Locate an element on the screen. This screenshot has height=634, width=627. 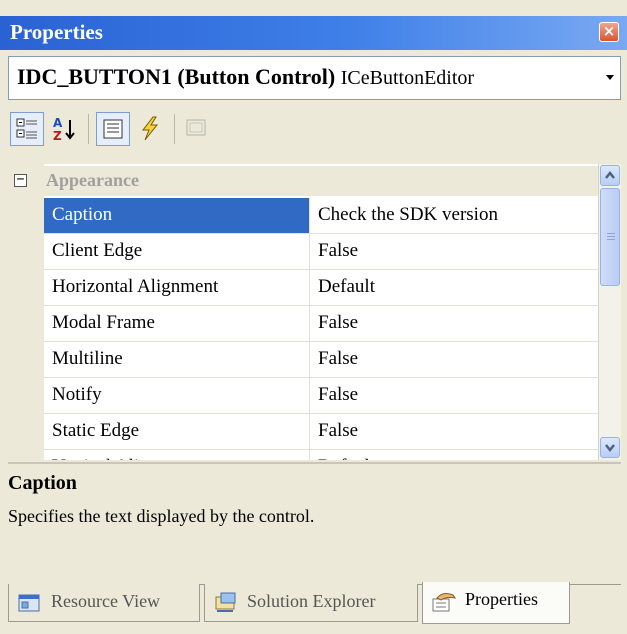
tab-label: Solution Explorer is located at coordinates (311, 601).